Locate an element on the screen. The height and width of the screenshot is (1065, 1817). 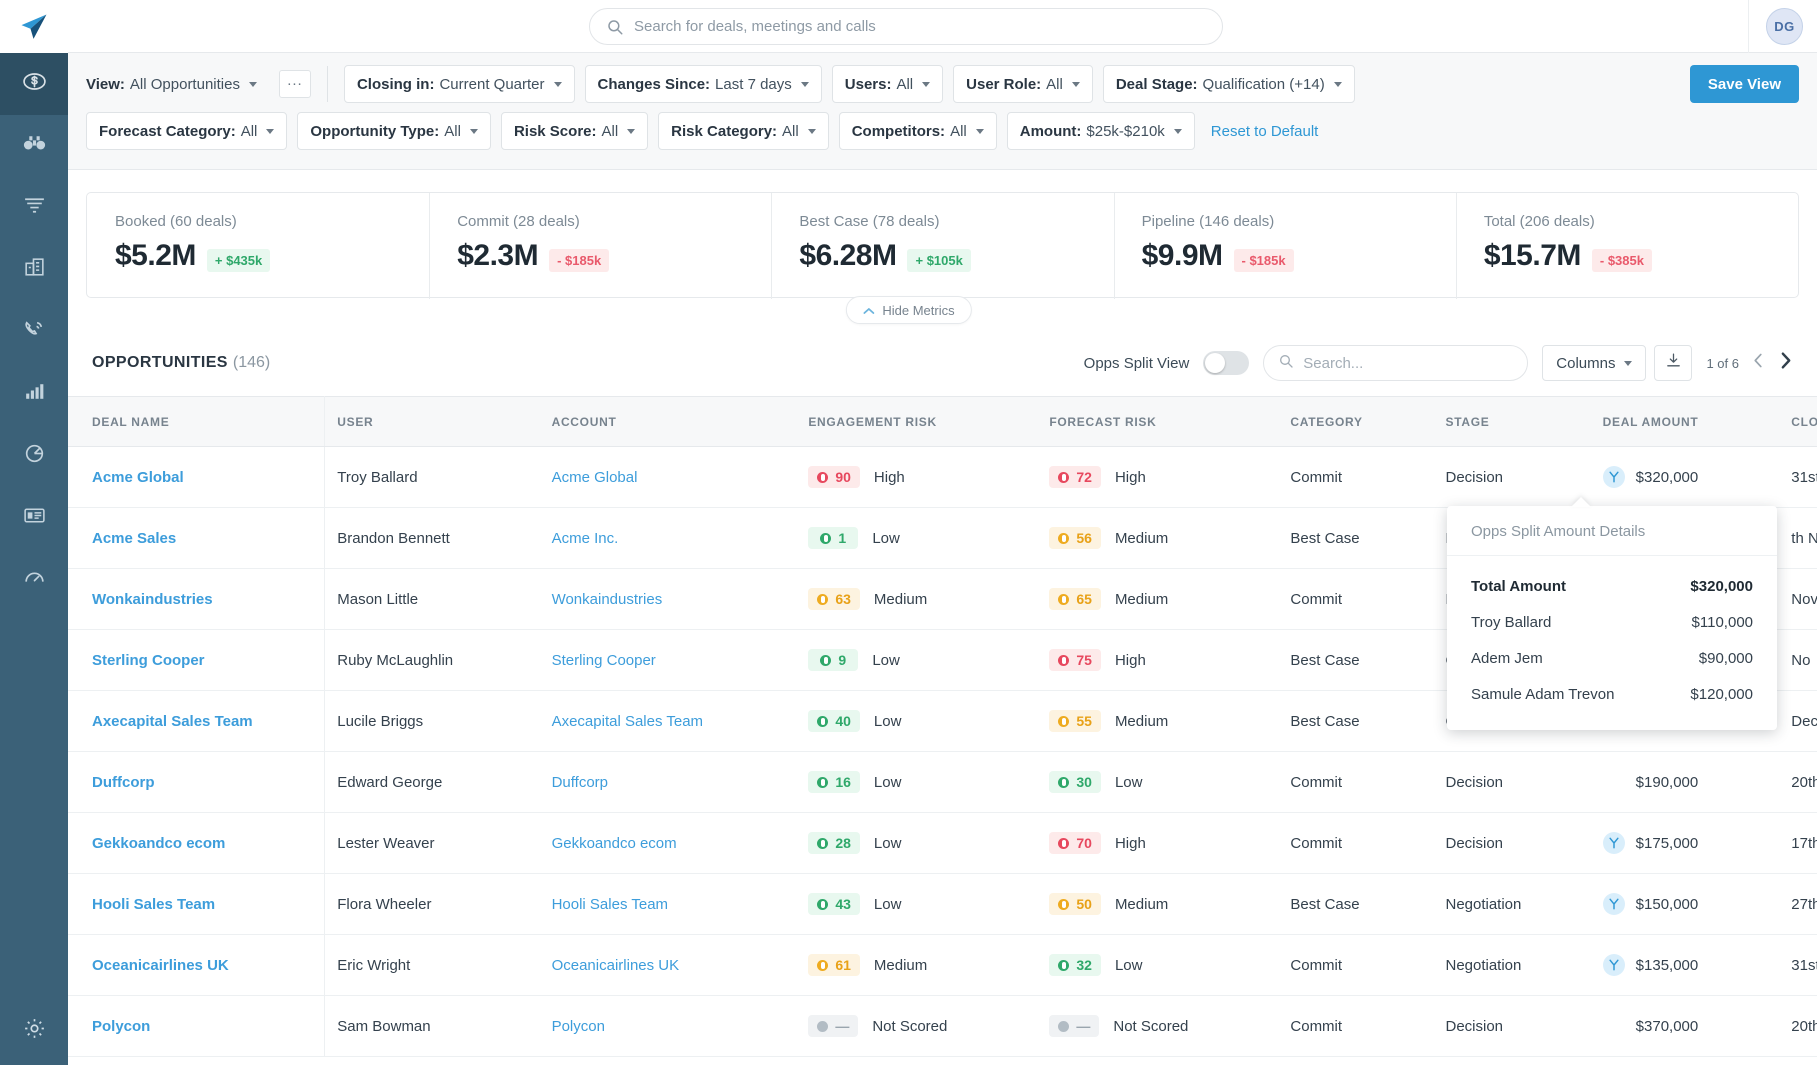
filter-forecast-category: Forecast Category: All is located at coordinates (187, 131).